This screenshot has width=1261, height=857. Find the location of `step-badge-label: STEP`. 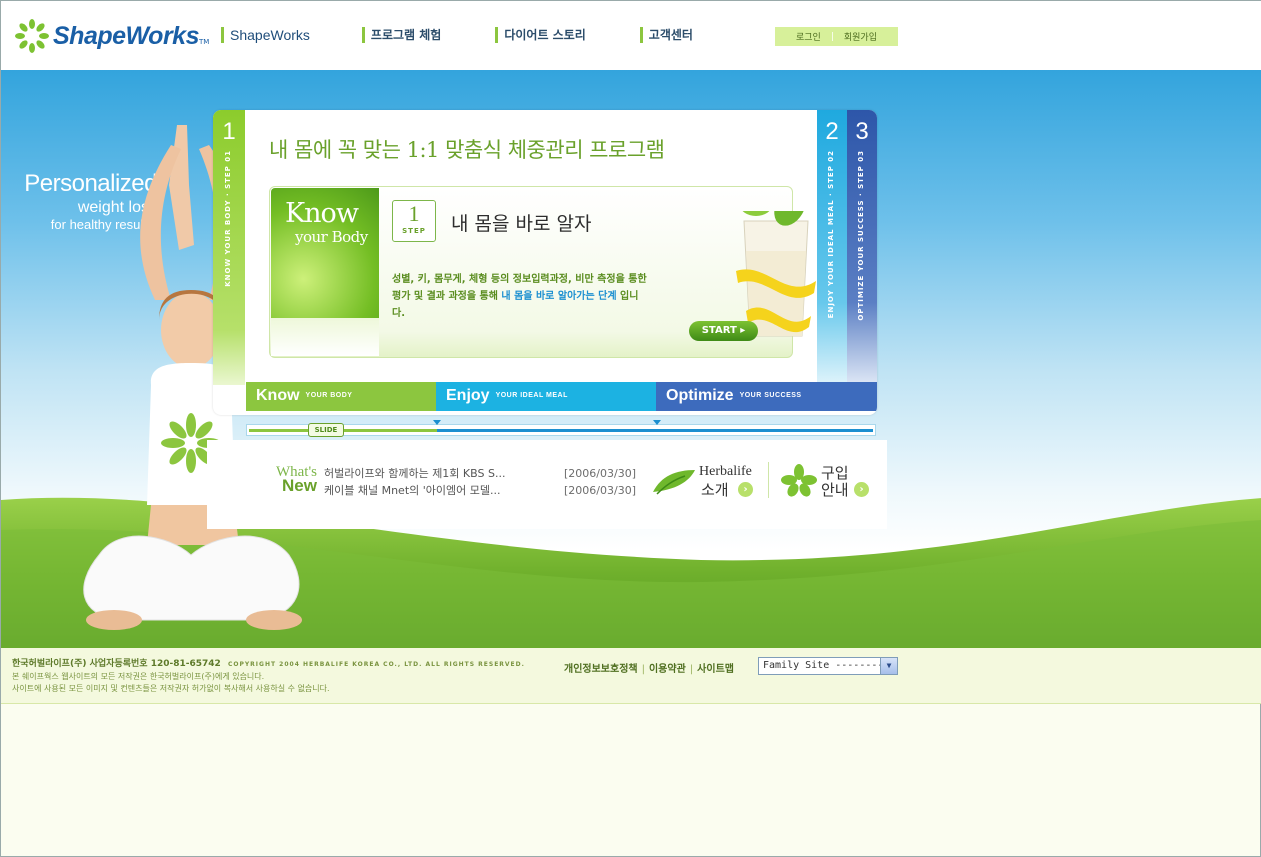

step-badge-label: STEP is located at coordinates (414, 231).